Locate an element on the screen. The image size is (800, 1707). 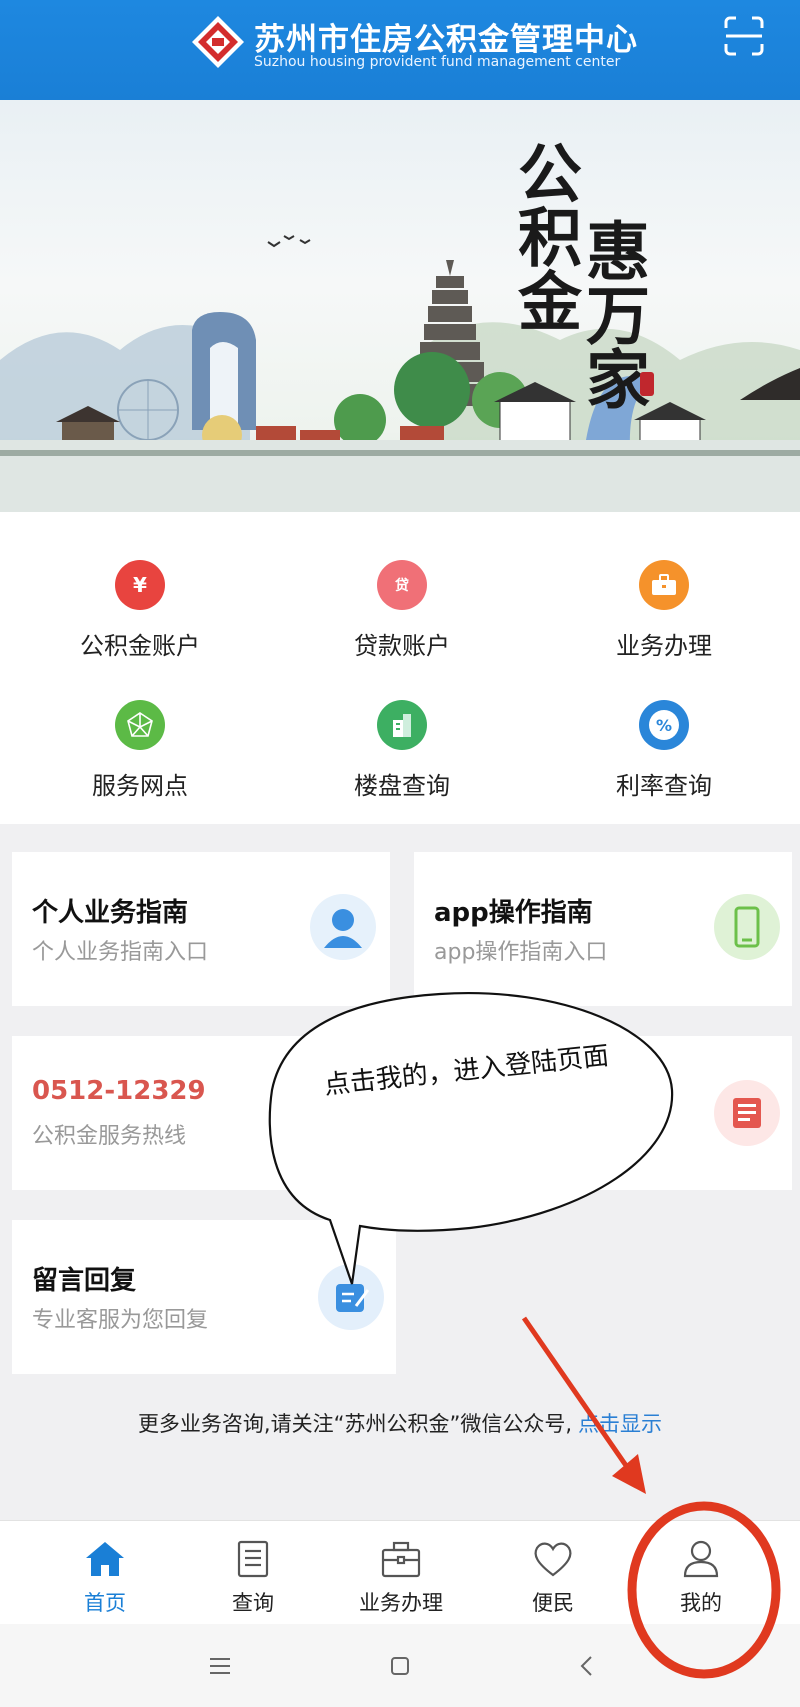
building-icon is located at coordinates (402, 725).